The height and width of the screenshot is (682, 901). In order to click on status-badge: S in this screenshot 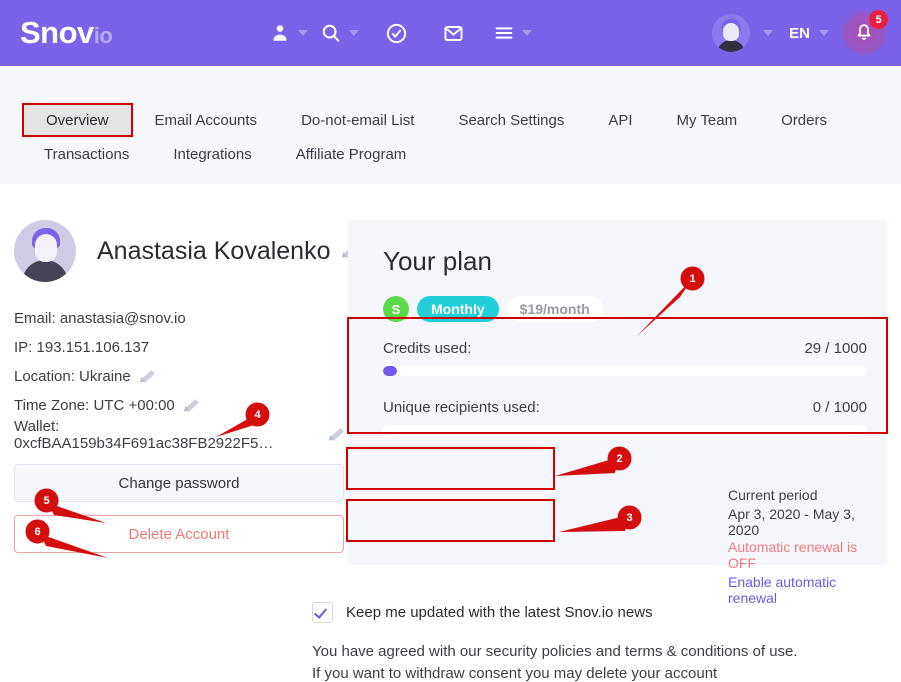, I will do `click(396, 309)`.